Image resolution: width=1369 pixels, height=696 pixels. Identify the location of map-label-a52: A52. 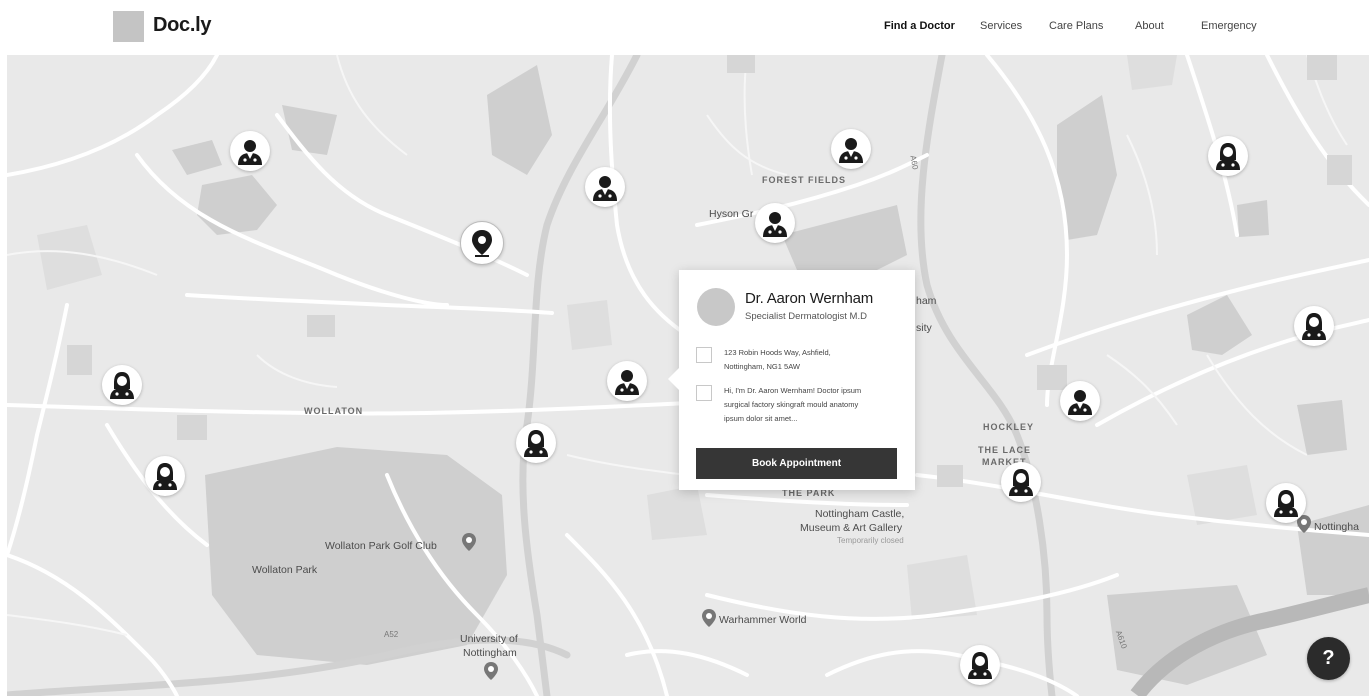
(391, 634).